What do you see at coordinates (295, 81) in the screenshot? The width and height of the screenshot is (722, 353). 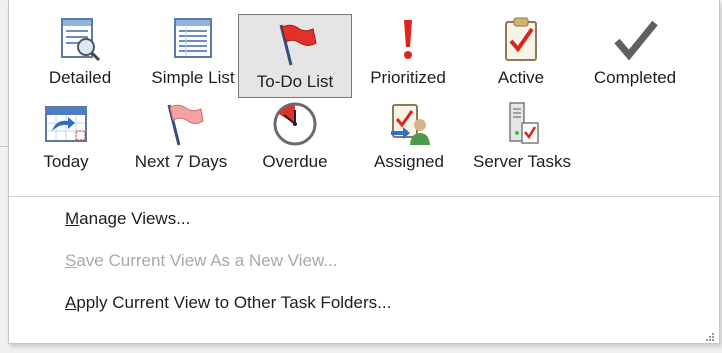 I see `view-label: To-Do List` at bounding box center [295, 81].